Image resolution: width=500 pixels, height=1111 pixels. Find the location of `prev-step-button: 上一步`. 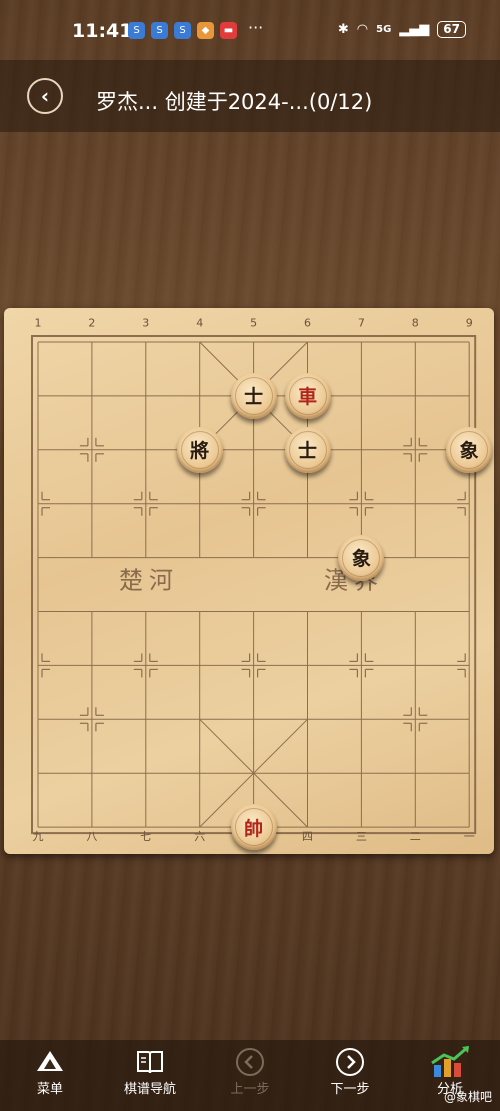

prev-step-button: 上一步 is located at coordinates (250, 1071).